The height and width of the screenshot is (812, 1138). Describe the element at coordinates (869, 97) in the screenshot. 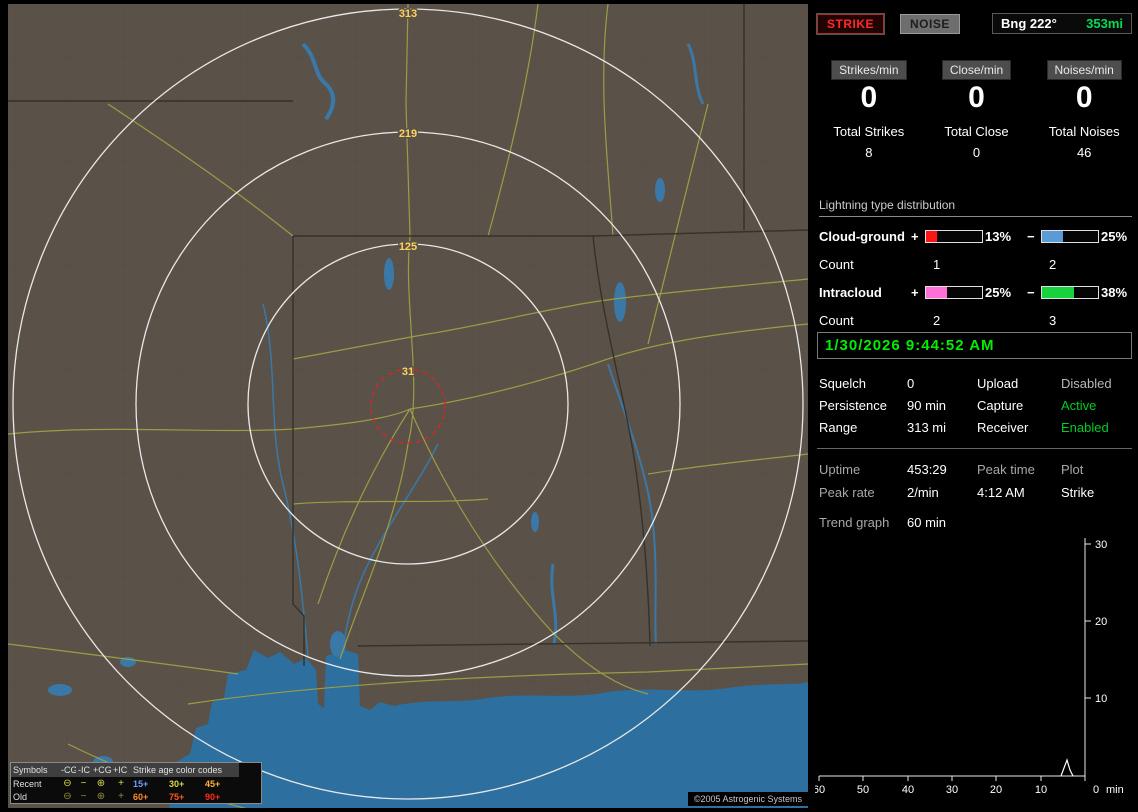

I see `strikes-per-min-value: 0` at that location.